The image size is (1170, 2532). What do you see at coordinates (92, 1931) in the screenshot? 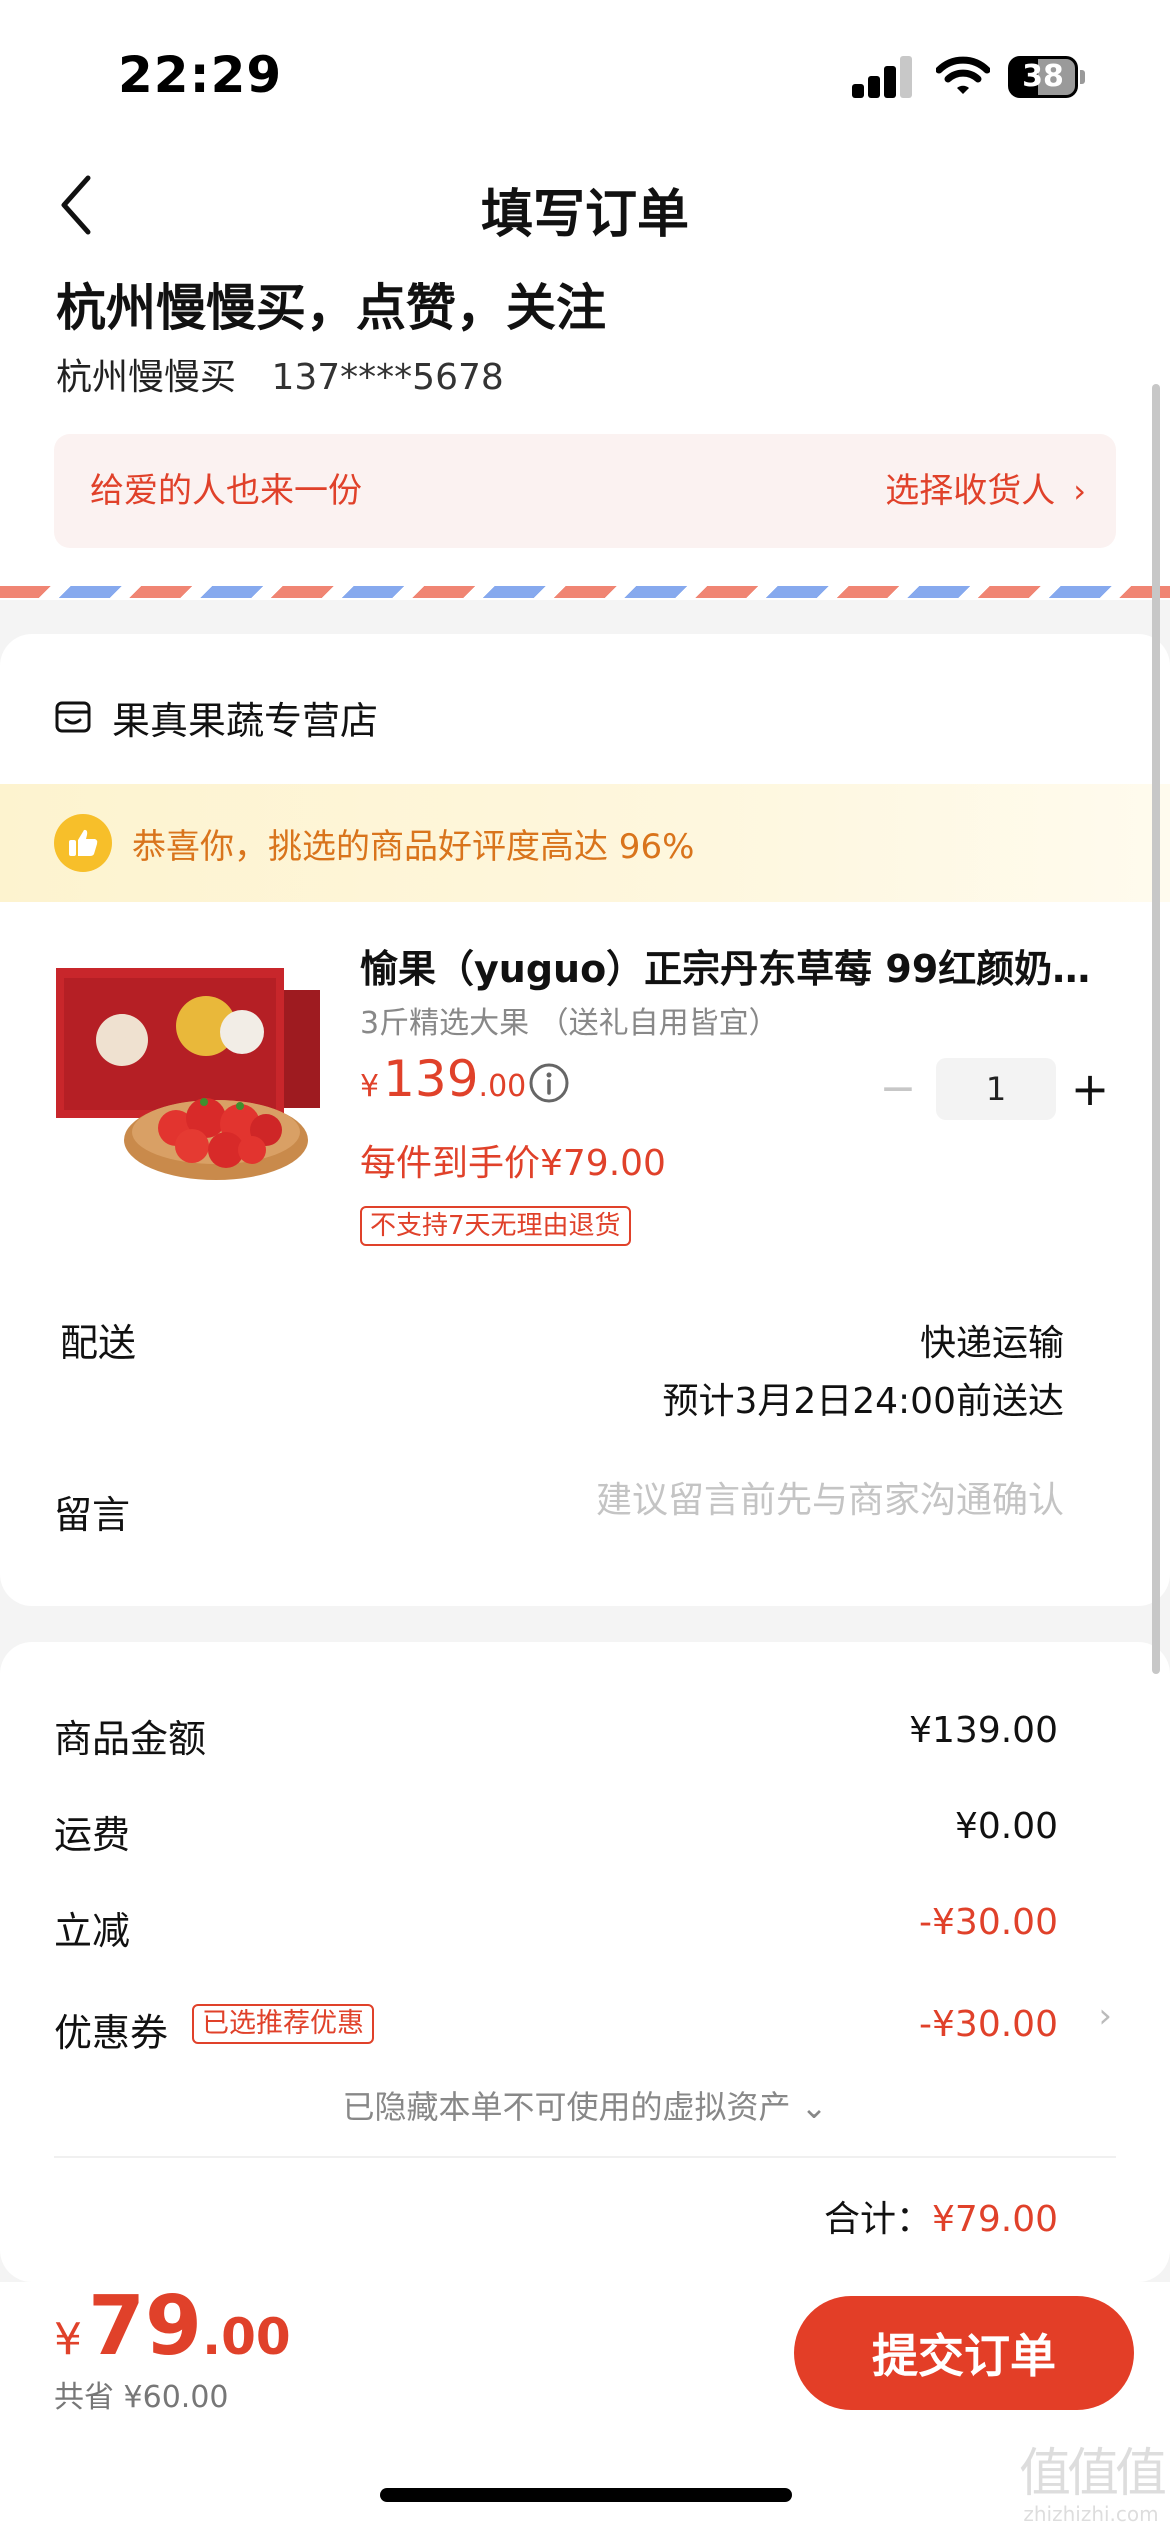
I see `instant-discount-label: 立减` at bounding box center [92, 1931].